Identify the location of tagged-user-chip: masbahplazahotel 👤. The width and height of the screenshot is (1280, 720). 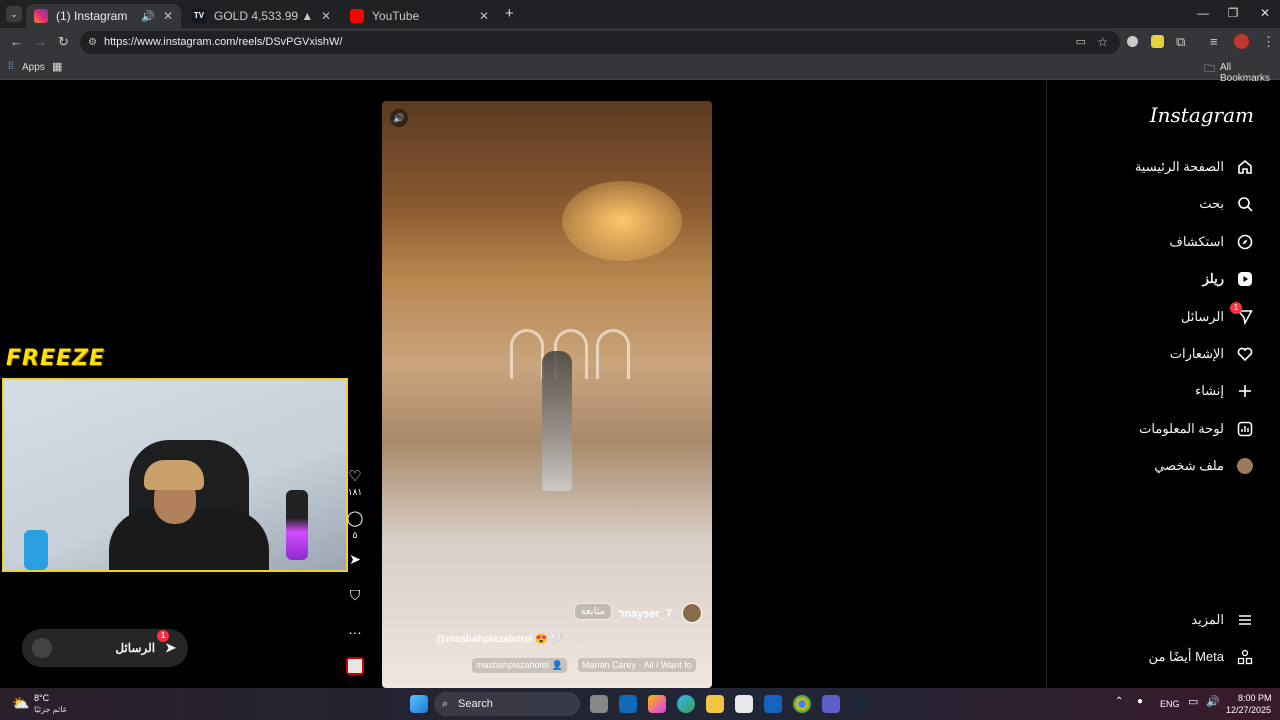
(519, 665).